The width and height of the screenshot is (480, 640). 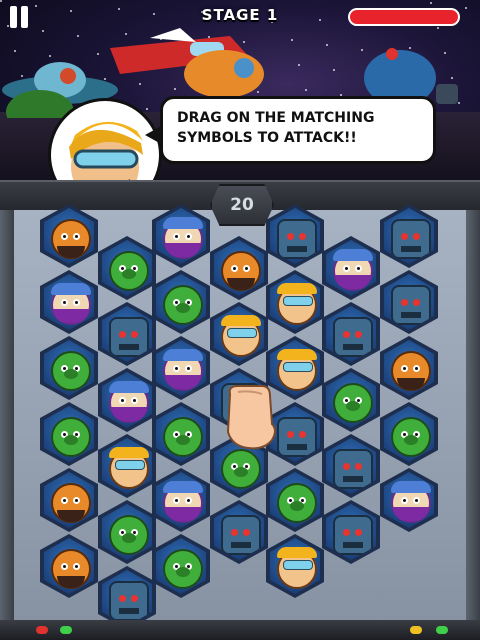 I want to click on moves-counter: 20, so click(x=242, y=205).